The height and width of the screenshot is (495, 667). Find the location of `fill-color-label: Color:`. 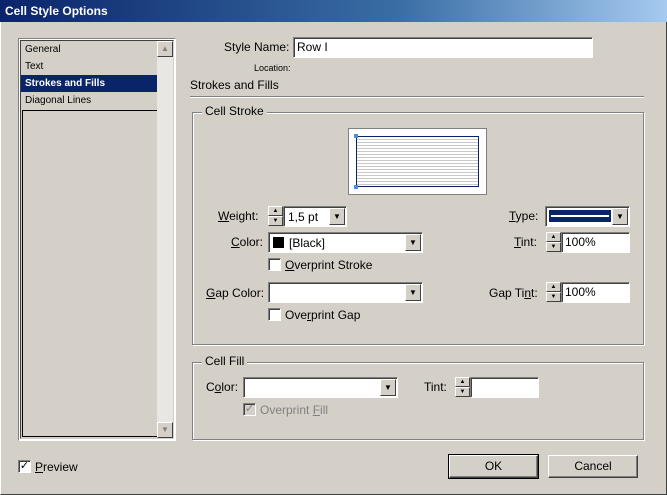

fill-color-label: Color: is located at coordinates (222, 387).